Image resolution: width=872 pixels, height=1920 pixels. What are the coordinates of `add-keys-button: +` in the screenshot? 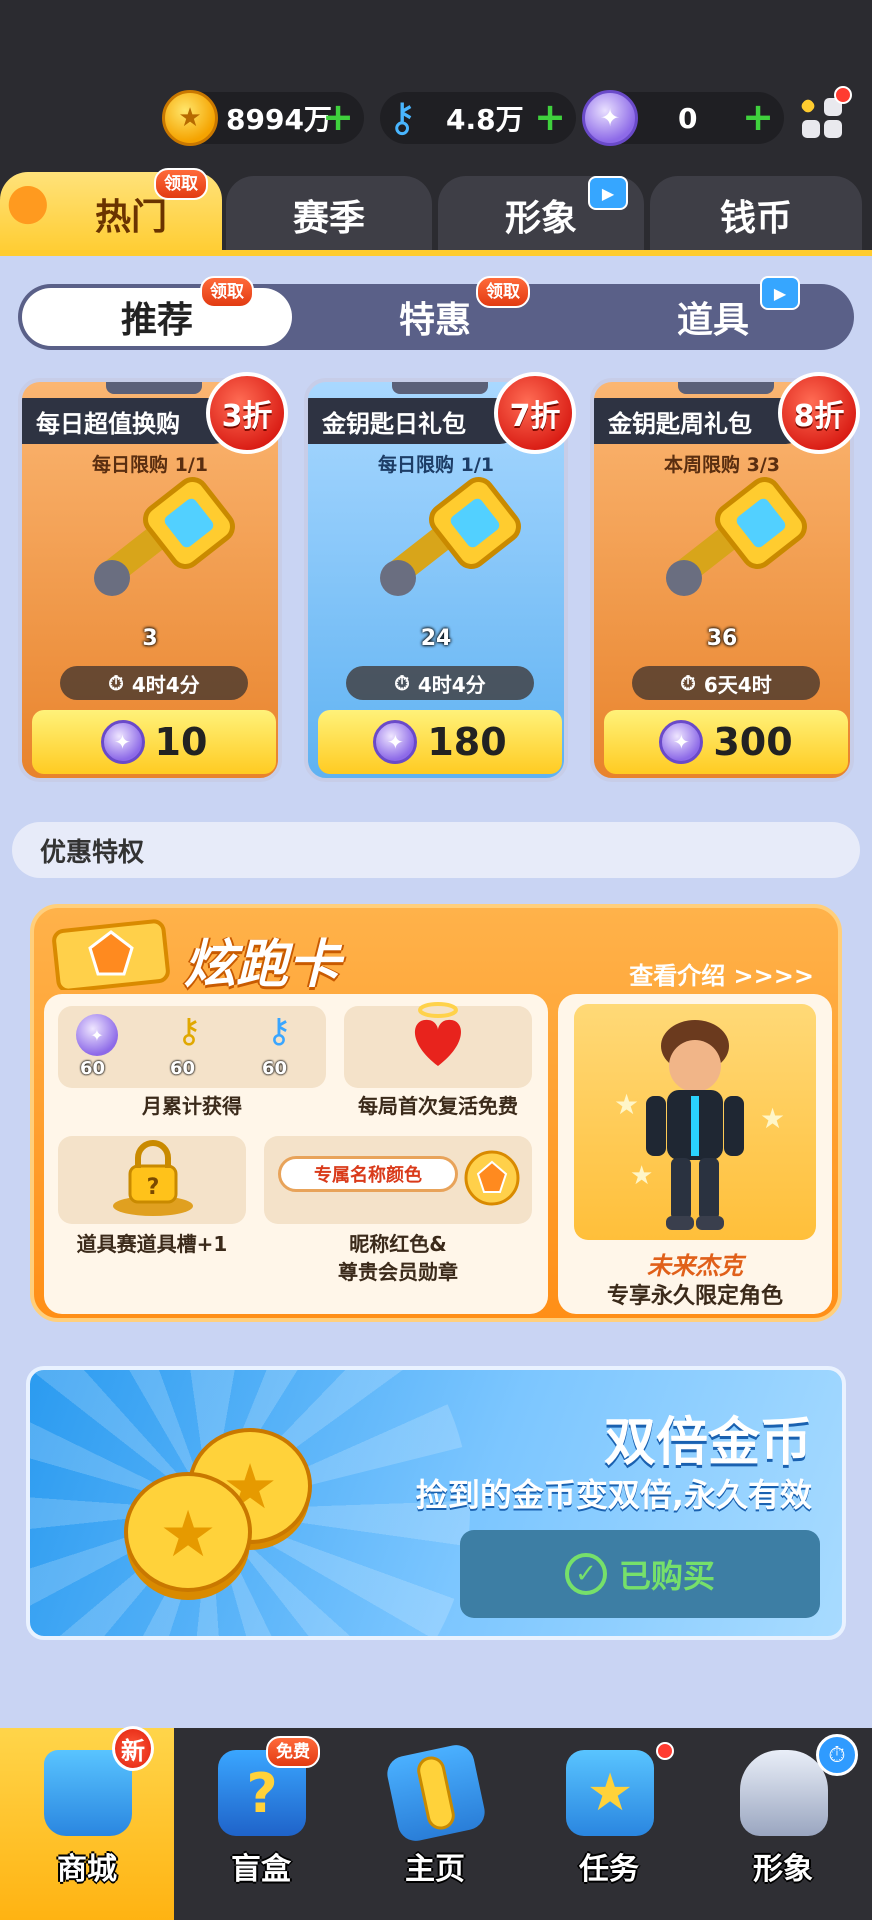 It's located at (550, 117).